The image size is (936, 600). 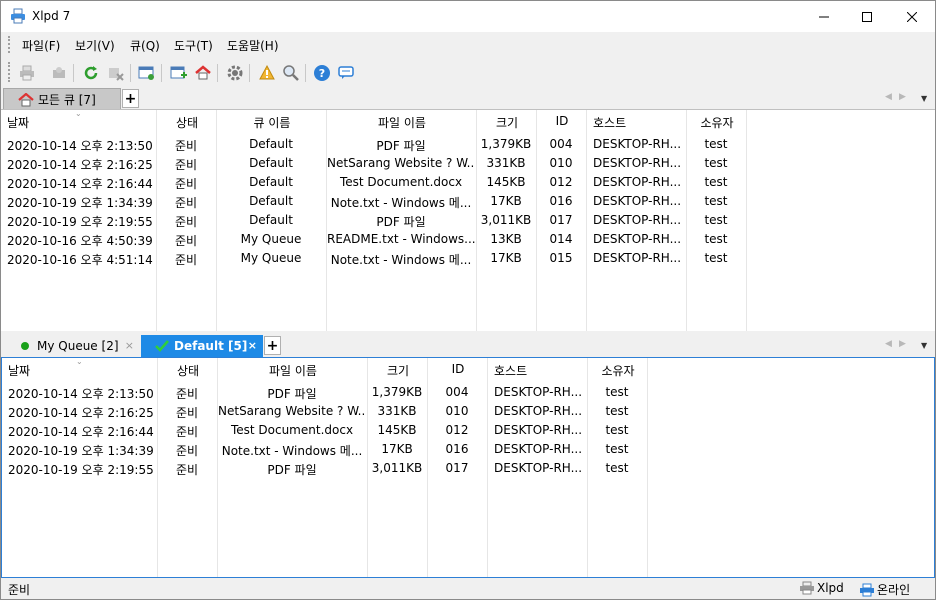 I want to click on alert-button, so click(x=267, y=73).